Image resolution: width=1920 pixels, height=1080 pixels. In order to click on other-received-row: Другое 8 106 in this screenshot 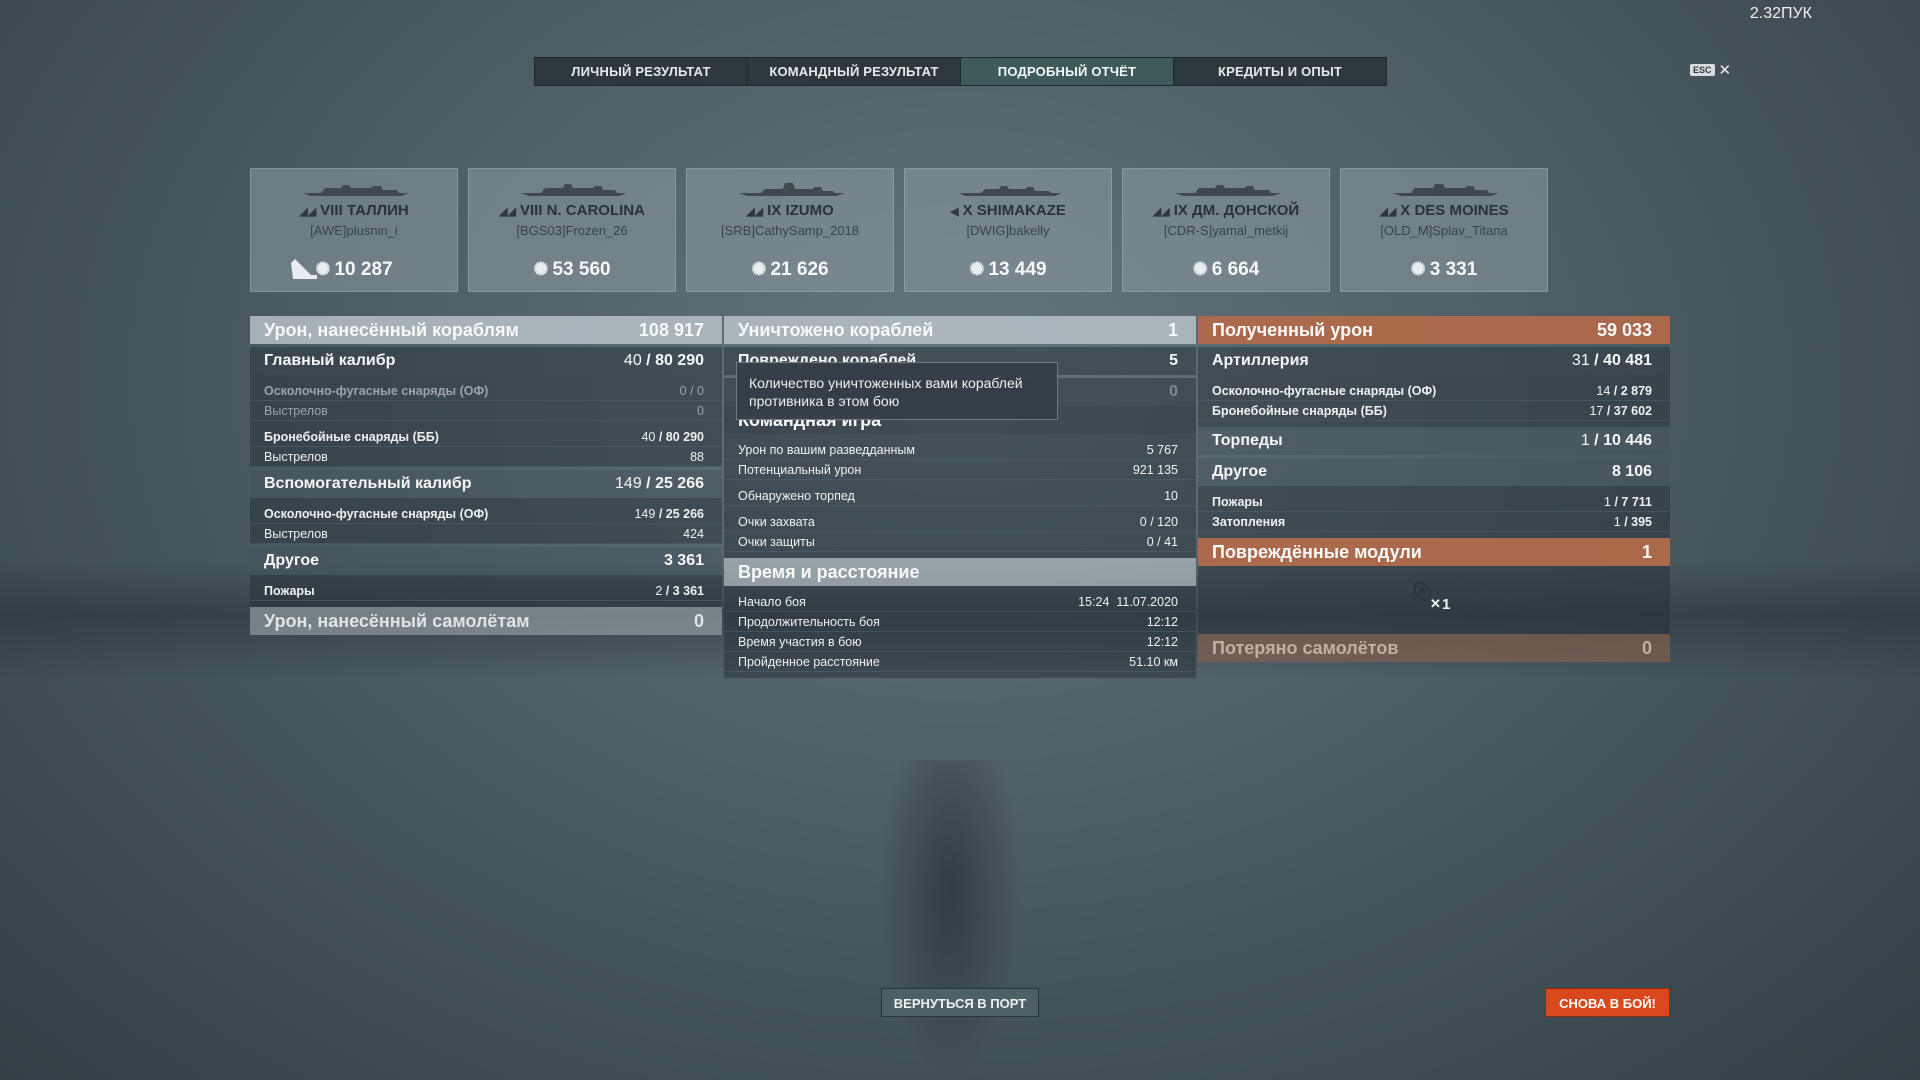, I will do `click(1434, 472)`.